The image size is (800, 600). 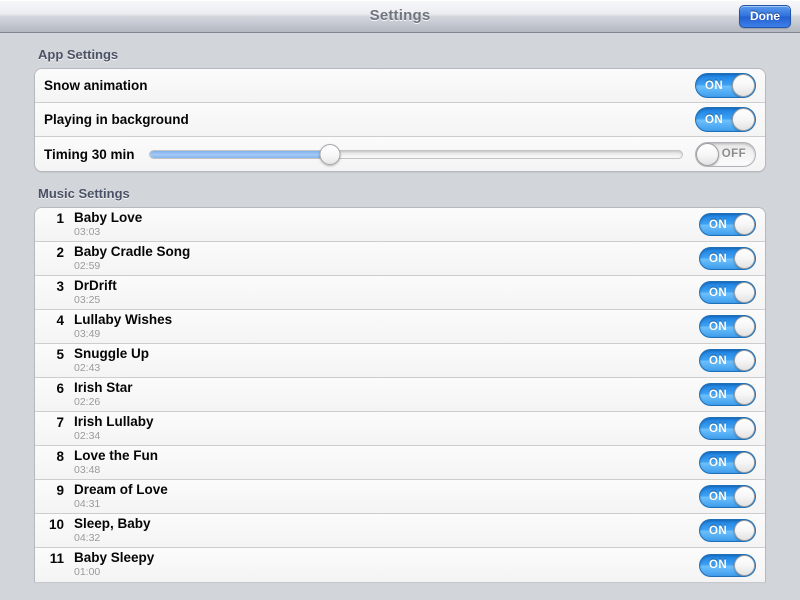 What do you see at coordinates (87, 470) in the screenshot?
I see `song-duration: 03:48` at bounding box center [87, 470].